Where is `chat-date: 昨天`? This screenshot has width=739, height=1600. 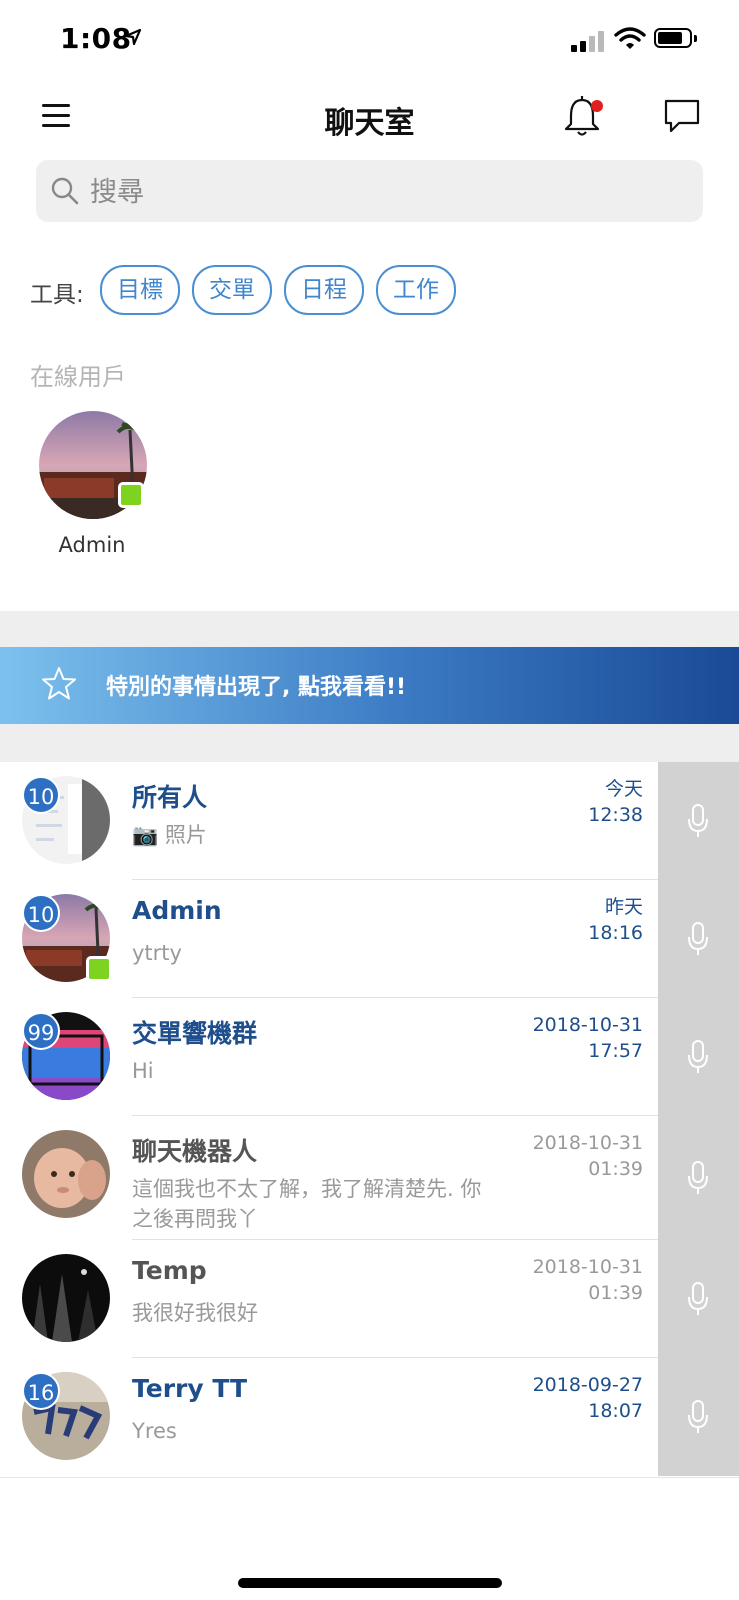
chat-date: 昨天 is located at coordinates (623, 907).